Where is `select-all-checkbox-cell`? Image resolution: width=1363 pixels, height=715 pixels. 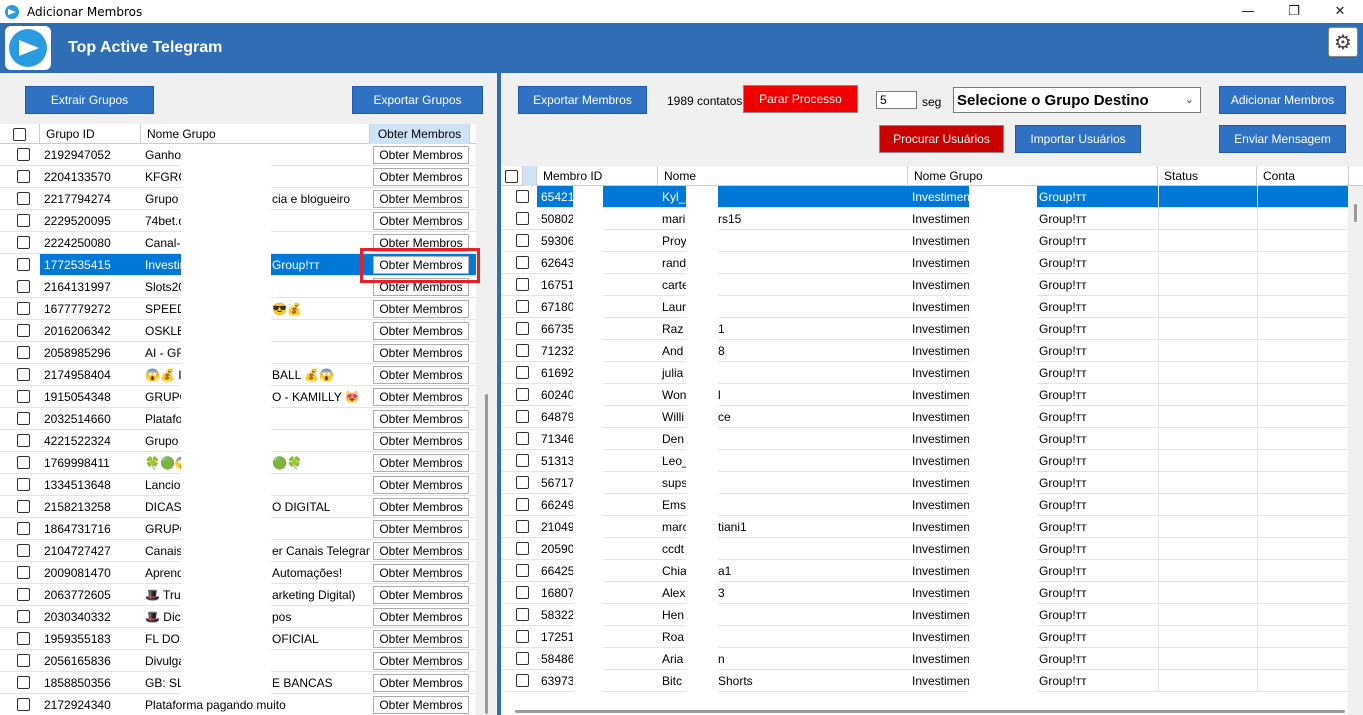
select-all-checkbox-cell is located at coordinates (20, 134).